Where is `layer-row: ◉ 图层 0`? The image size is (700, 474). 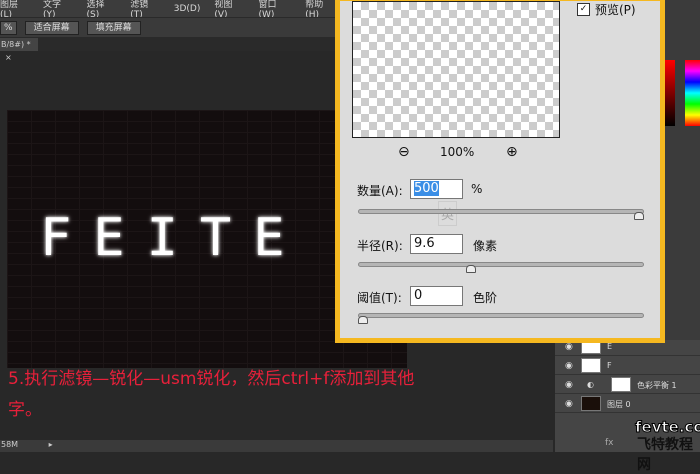 layer-row: ◉ 图层 0 is located at coordinates (627, 404).